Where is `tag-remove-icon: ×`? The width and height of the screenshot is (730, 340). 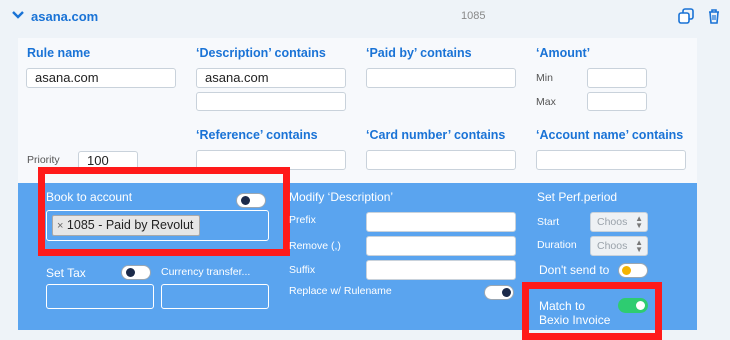 tag-remove-icon: × is located at coordinates (60, 226).